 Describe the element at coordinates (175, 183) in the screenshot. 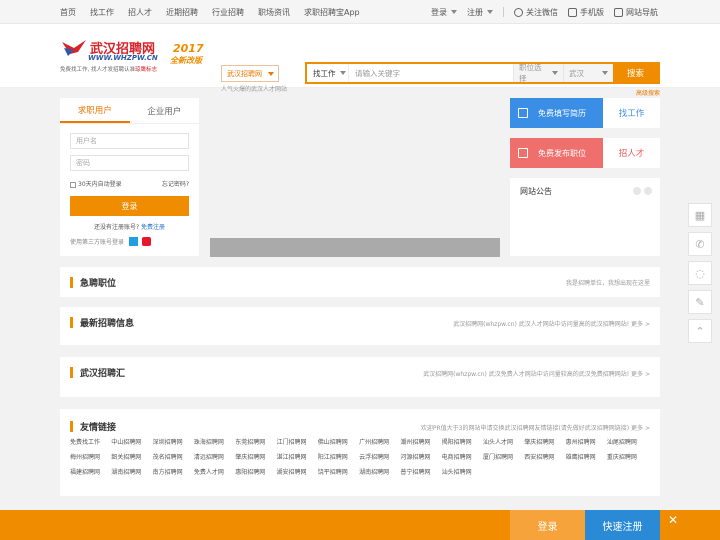

I see `forgot-password-link: 忘记密码?` at that location.